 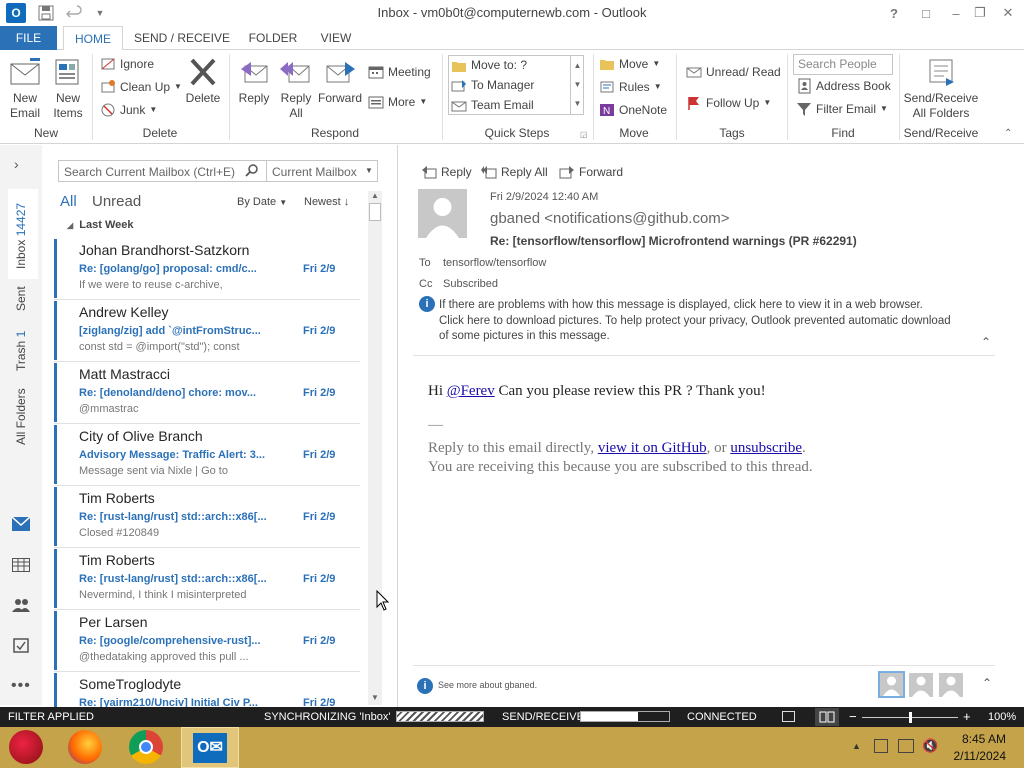 I want to click on to-recipient: tensorflow/tensorflow, so click(x=494, y=263).